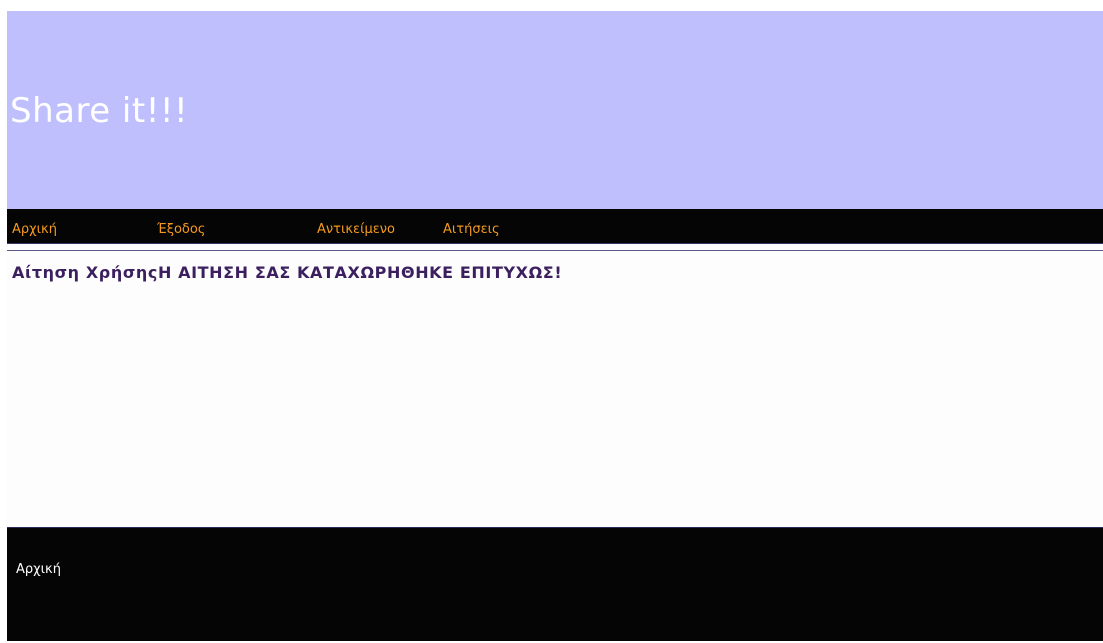 The width and height of the screenshot is (1103, 643). Describe the element at coordinates (34, 229) in the screenshot. I see `nav-item-home: Αρχική` at that location.